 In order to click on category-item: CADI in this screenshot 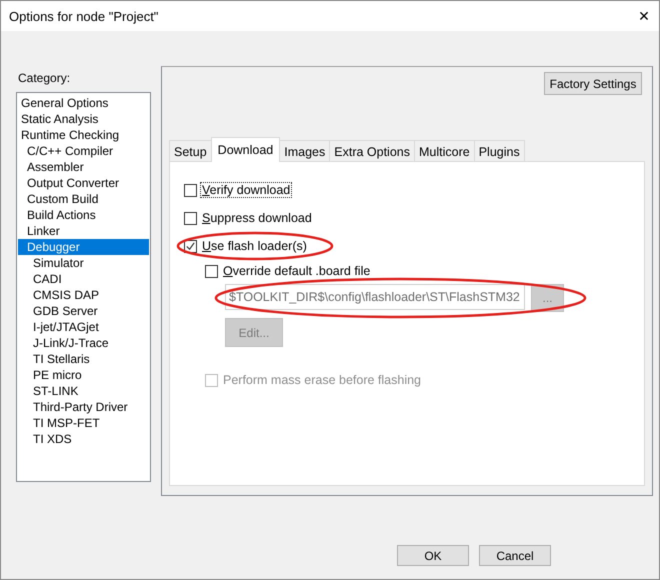, I will do `click(83, 279)`.